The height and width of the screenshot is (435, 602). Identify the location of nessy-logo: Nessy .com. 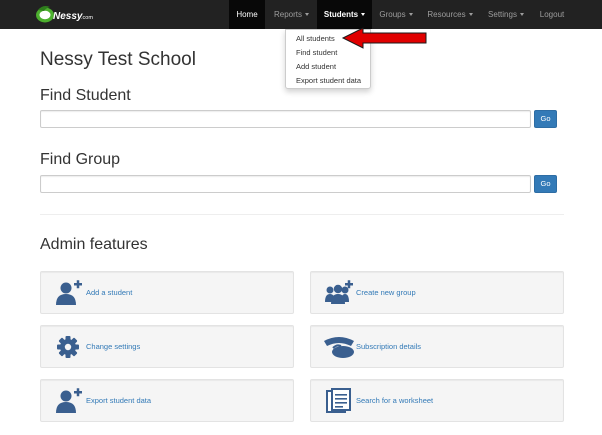
(65, 14).